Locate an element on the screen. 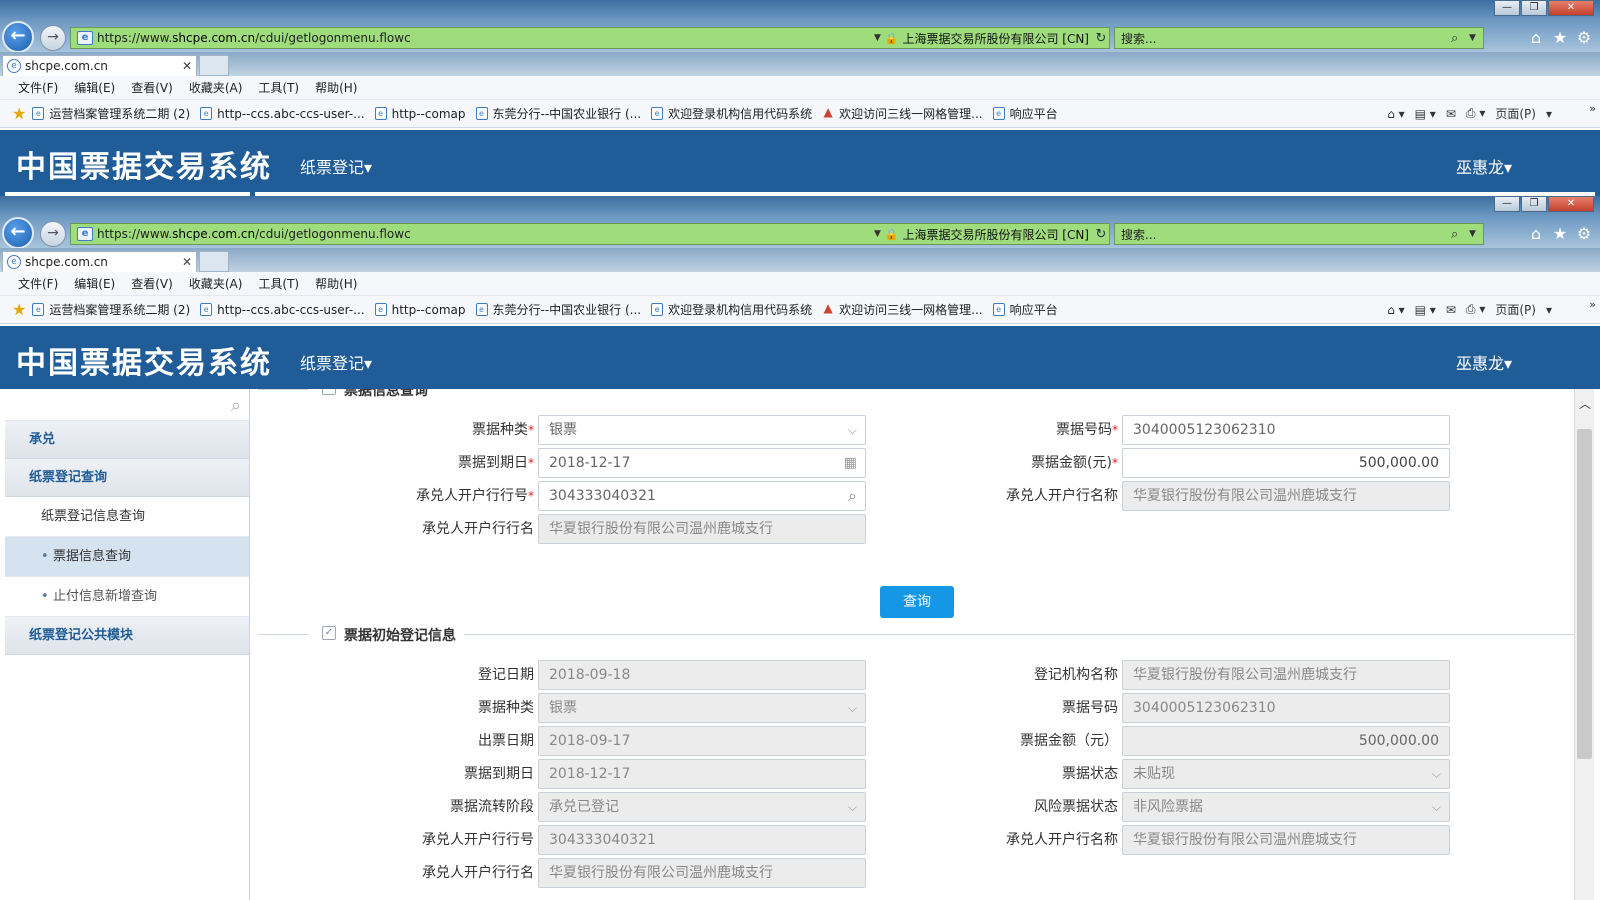  sidebar-group-paper-query: 纸票登记查询 is located at coordinates (127, 478).